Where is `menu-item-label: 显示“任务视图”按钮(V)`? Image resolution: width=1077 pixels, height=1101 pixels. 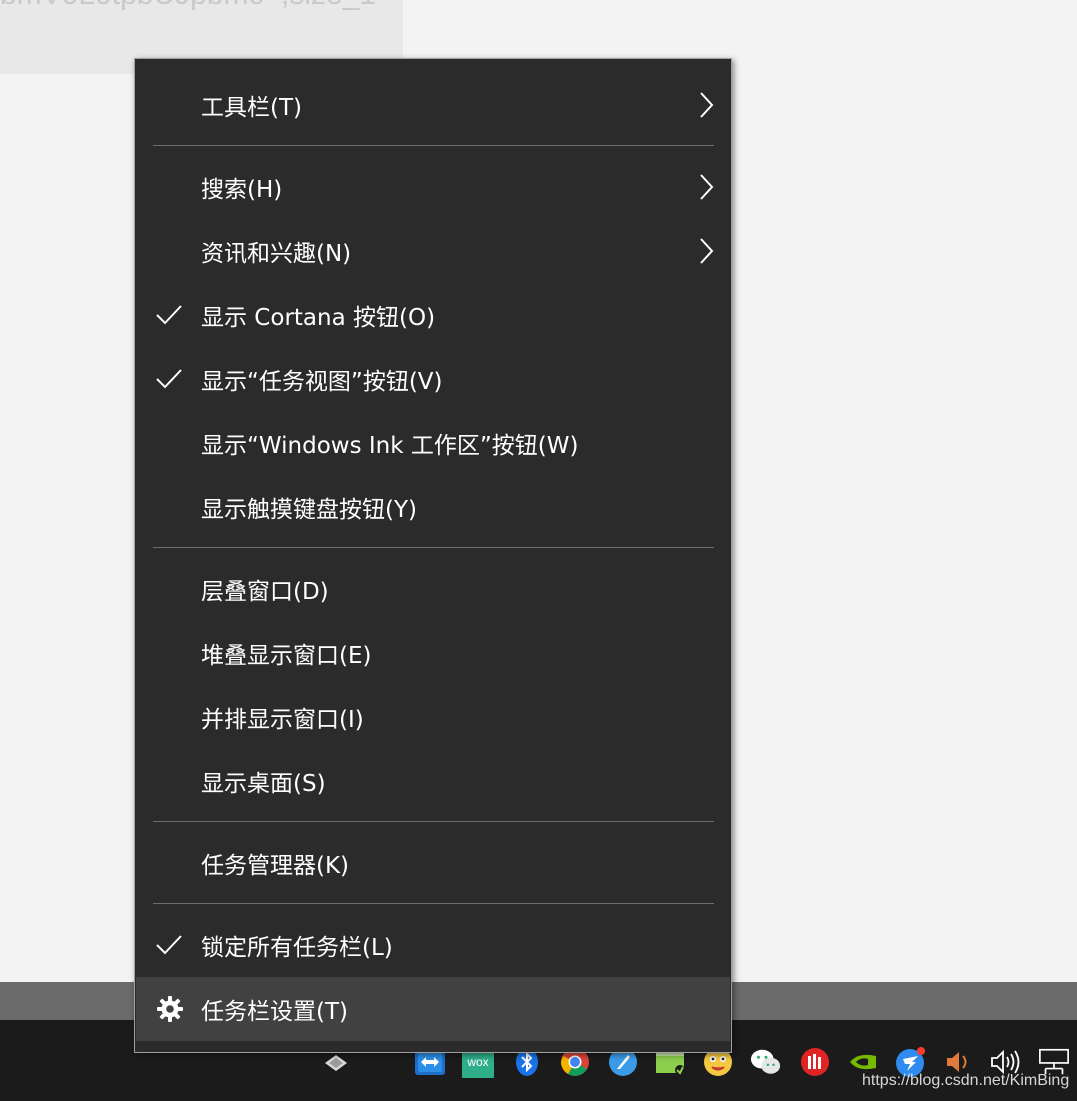 menu-item-label: 显示“任务视图”按钮(V) is located at coordinates (322, 382).